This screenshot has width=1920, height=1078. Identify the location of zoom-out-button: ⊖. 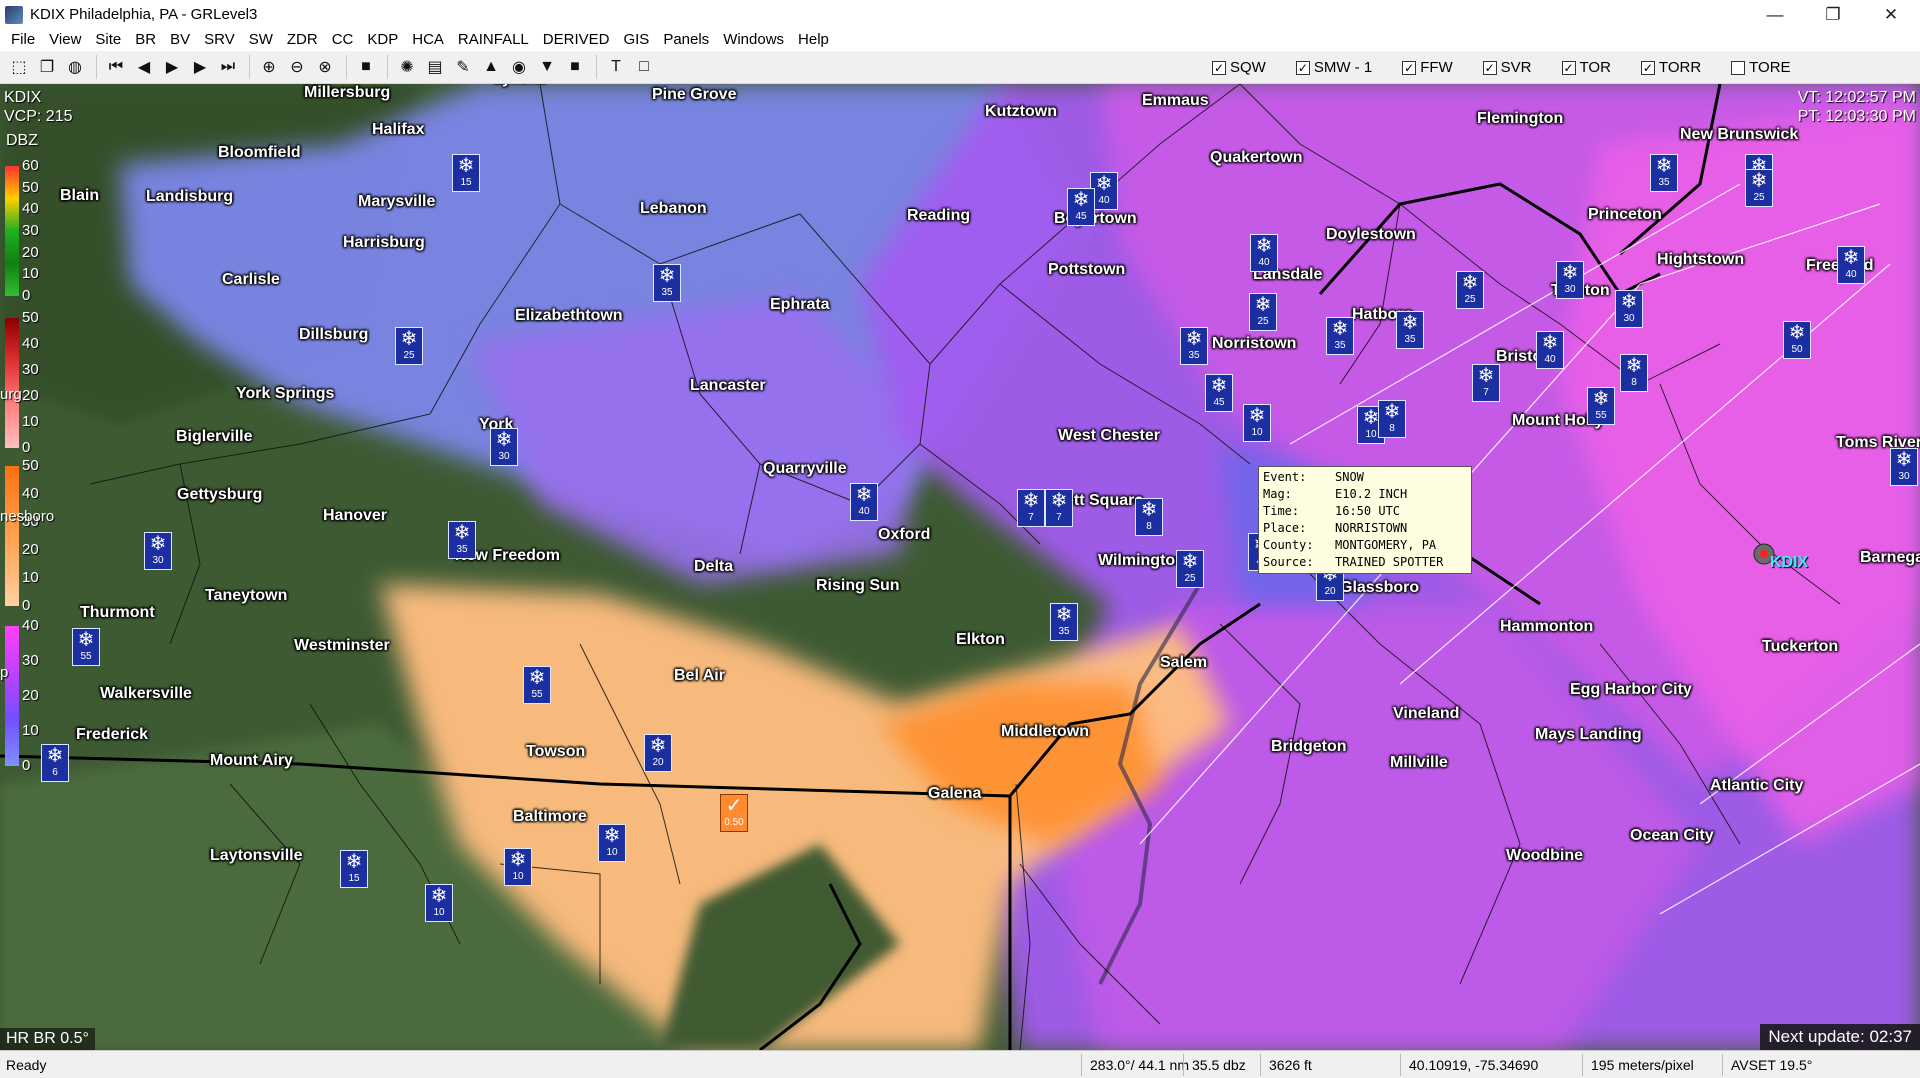
(297, 67).